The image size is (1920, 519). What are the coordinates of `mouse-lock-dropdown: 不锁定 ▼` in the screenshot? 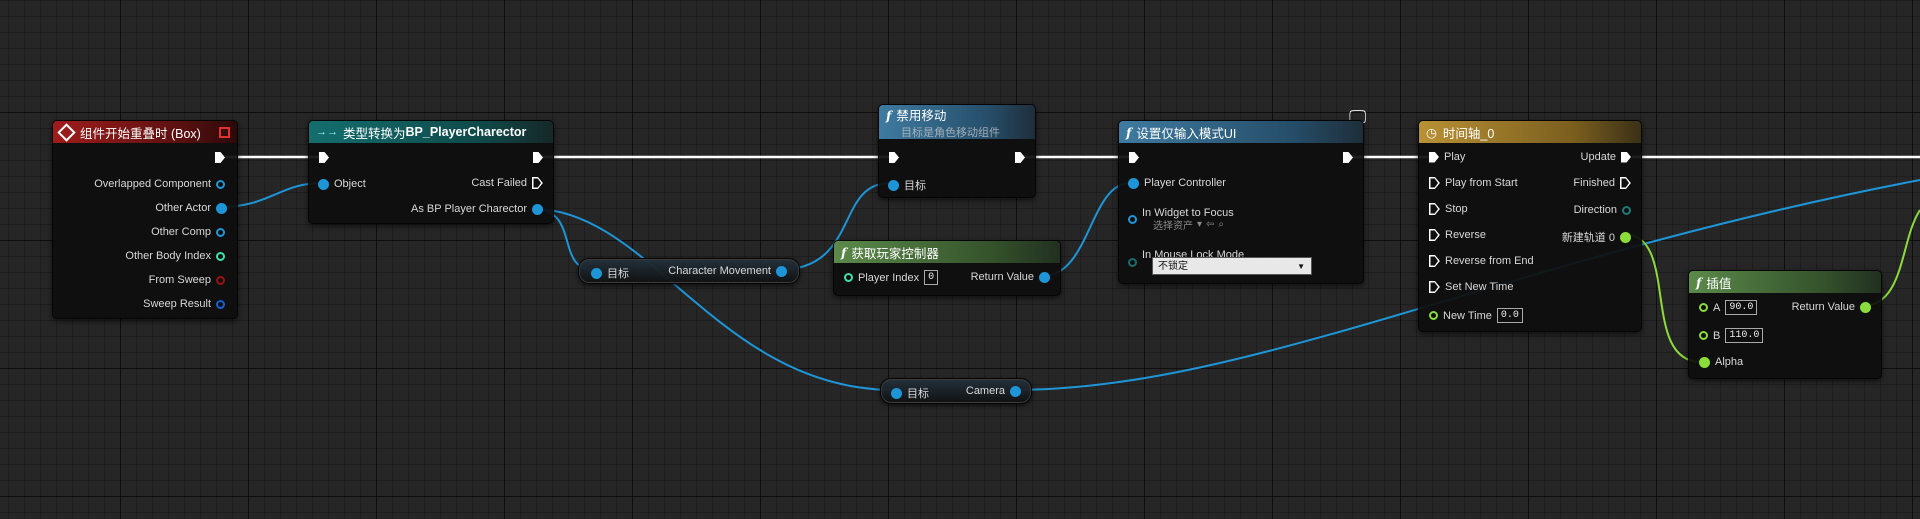 It's located at (1232, 266).